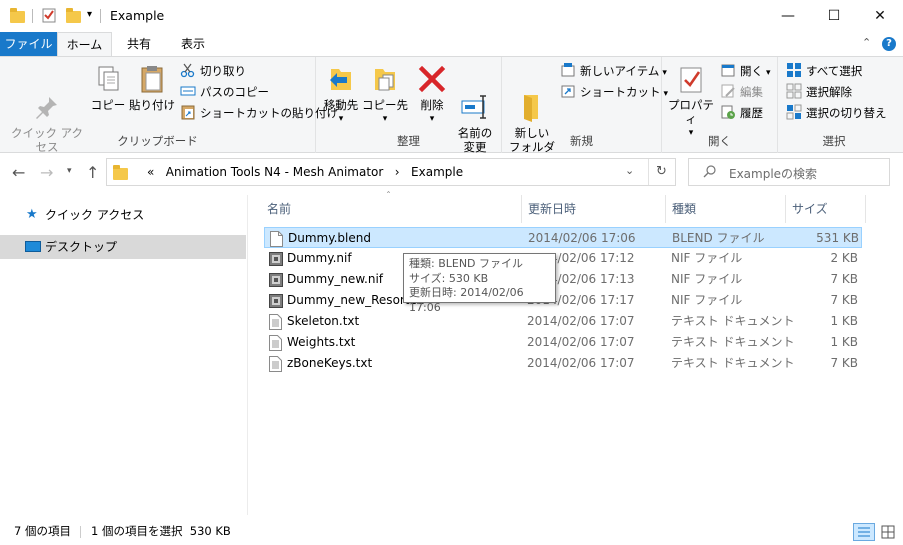 This screenshot has height=545, width=903. I want to click on pin-icon, so click(47, 98).